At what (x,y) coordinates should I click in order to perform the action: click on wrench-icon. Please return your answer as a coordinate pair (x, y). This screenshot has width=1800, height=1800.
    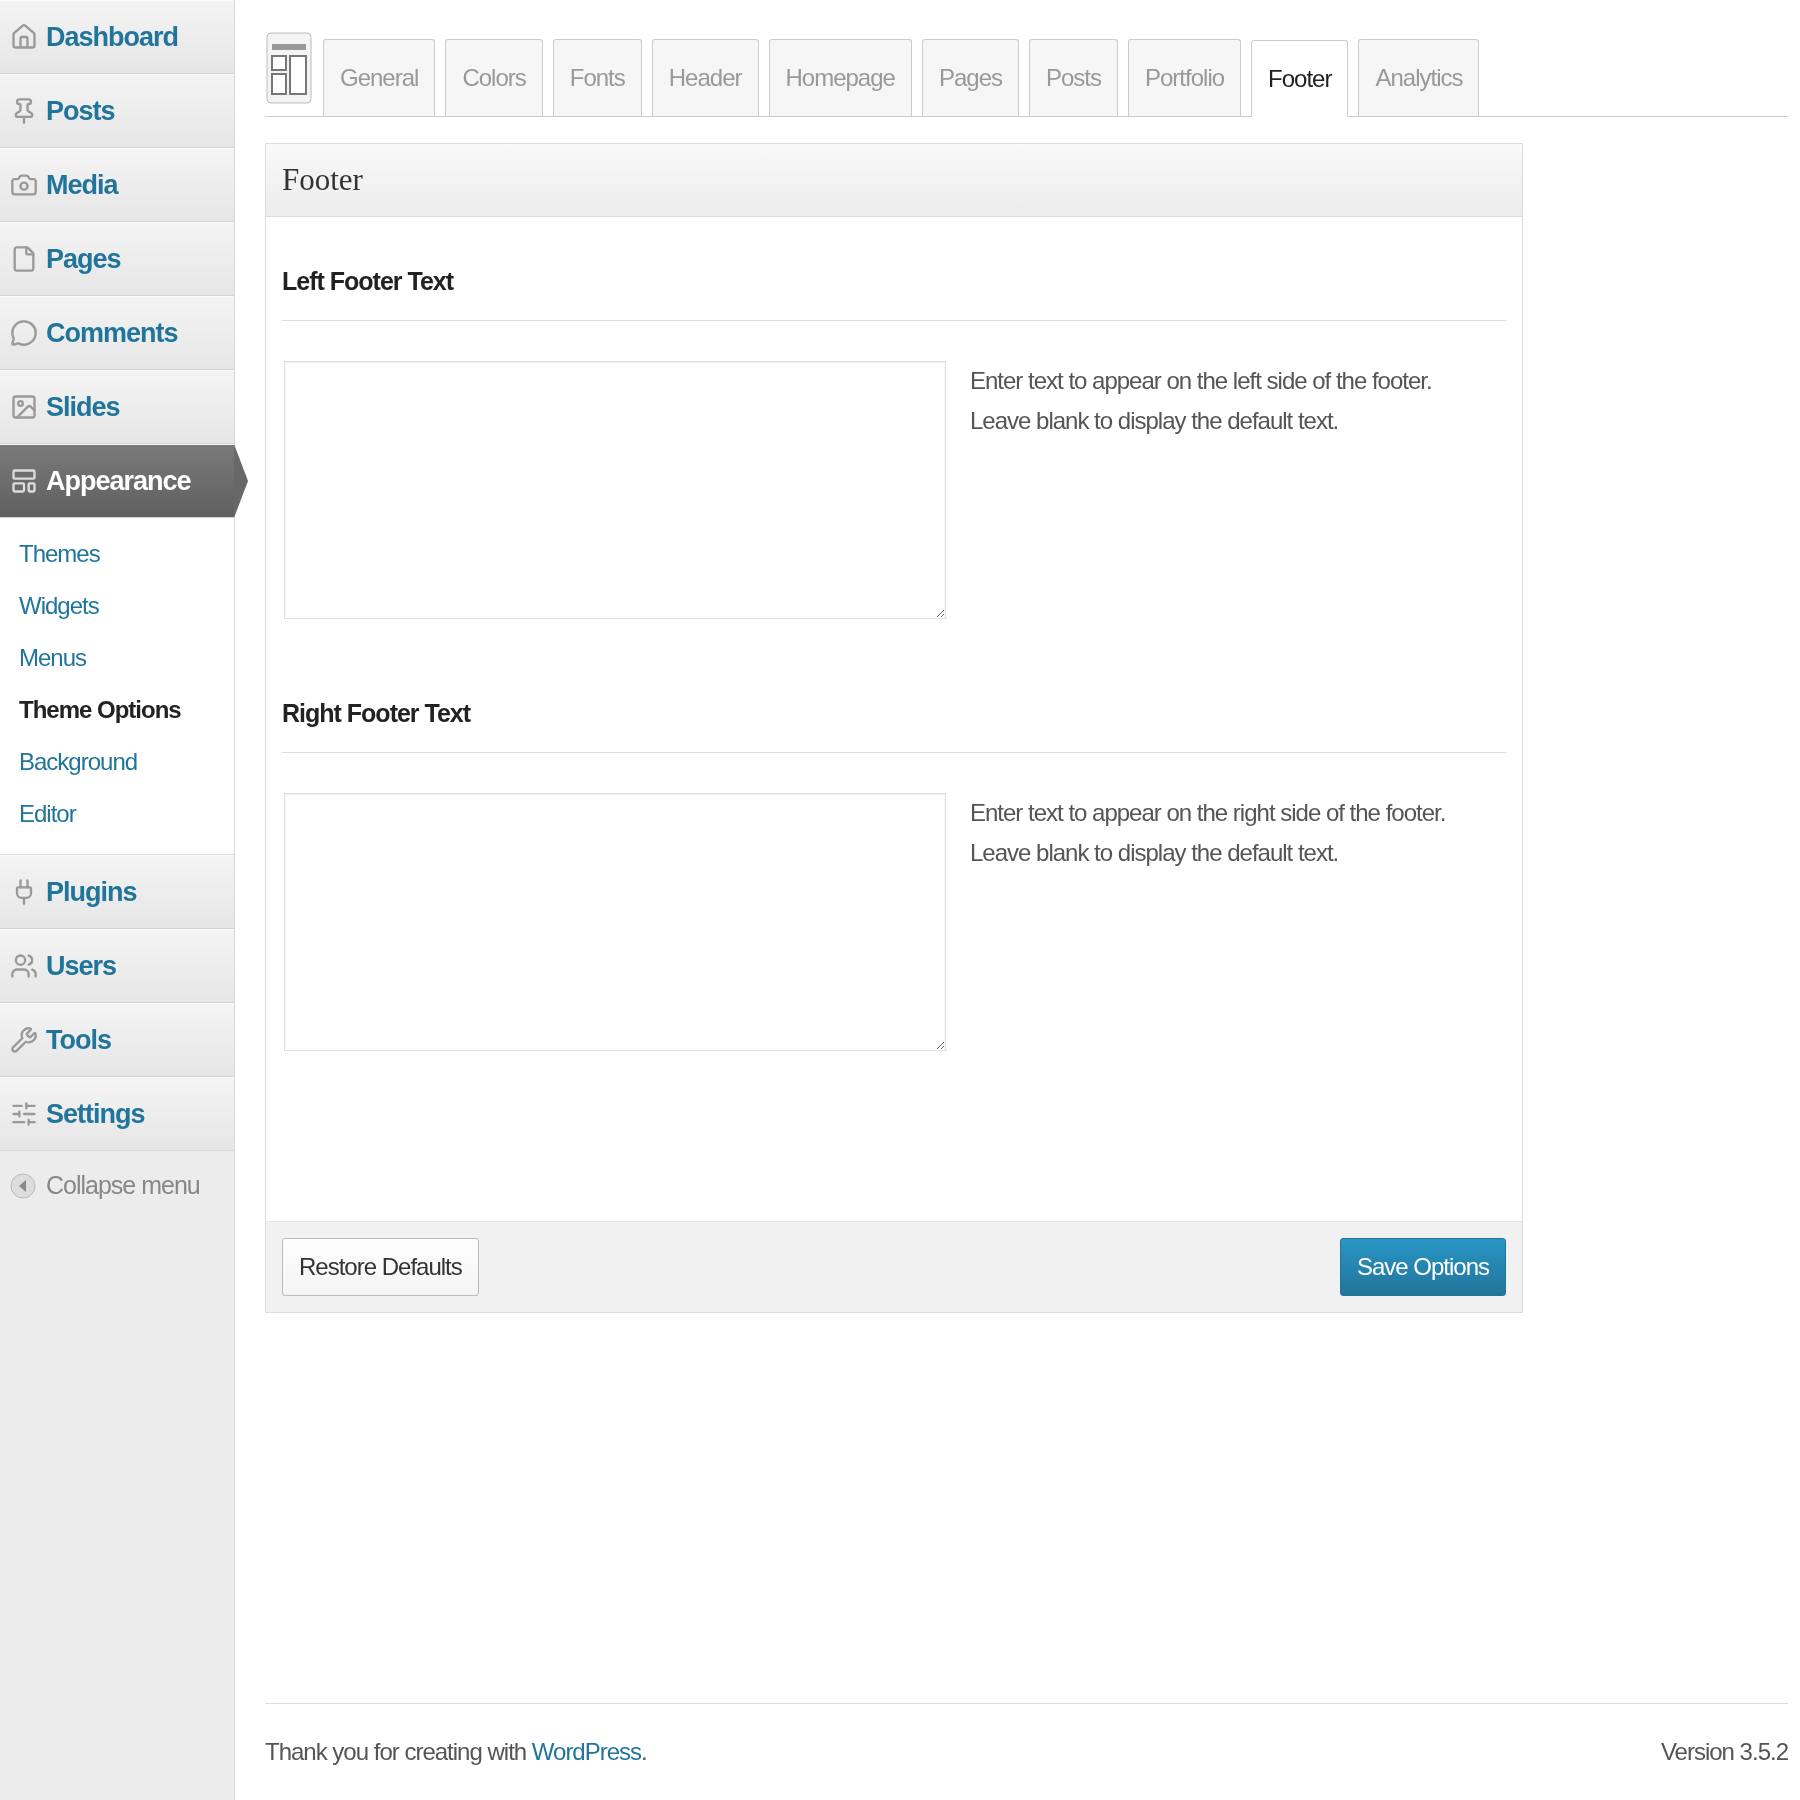
    Looking at the image, I should click on (24, 1040).